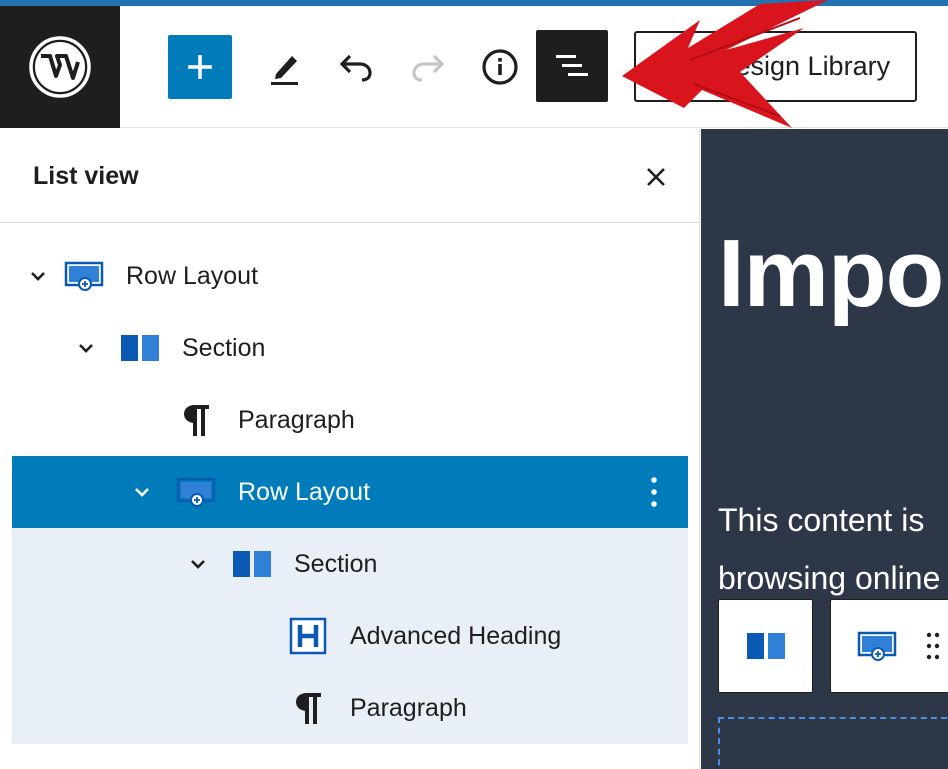 This screenshot has height=769, width=948. I want to click on pencil-icon, so click(284, 70).